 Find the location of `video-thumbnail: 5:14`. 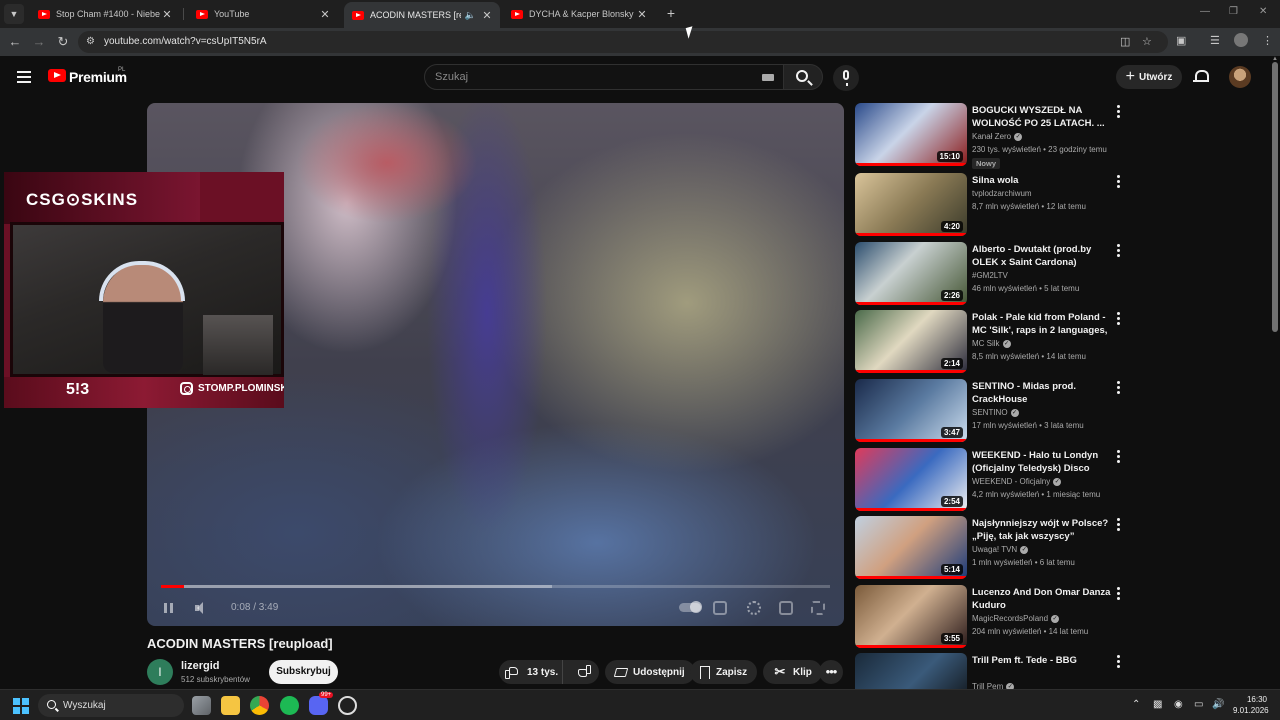

video-thumbnail: 5:14 is located at coordinates (911, 547).